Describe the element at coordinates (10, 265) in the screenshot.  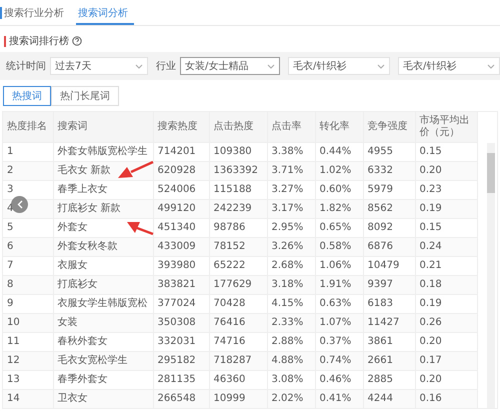
I see `table-cell: 7` at that location.